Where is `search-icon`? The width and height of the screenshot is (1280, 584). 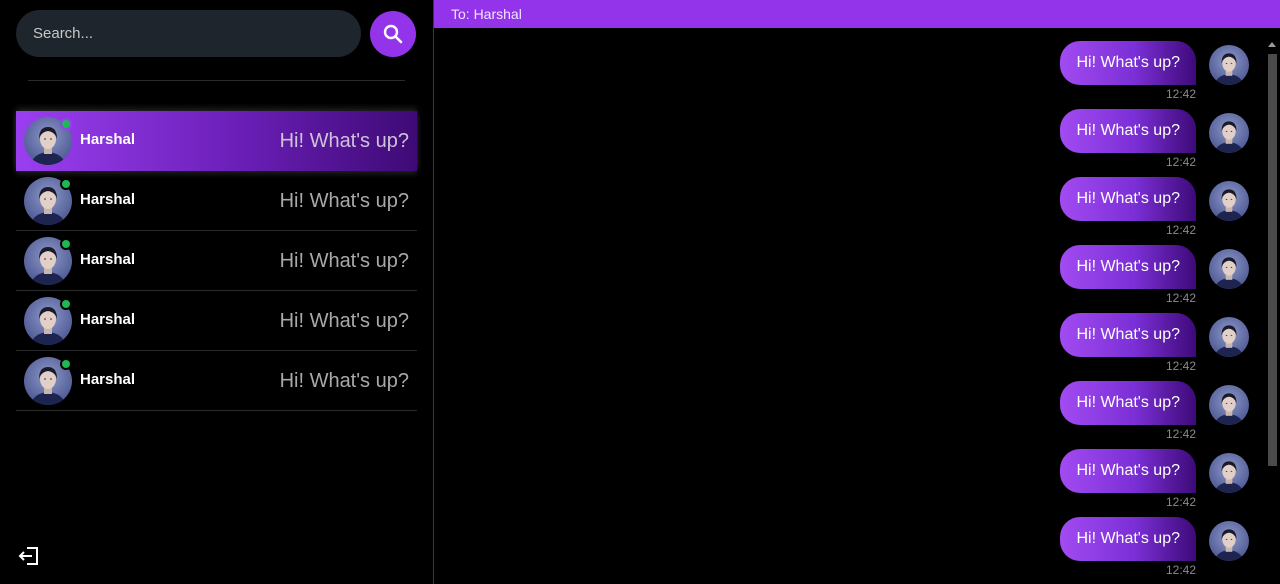 search-icon is located at coordinates (393, 33).